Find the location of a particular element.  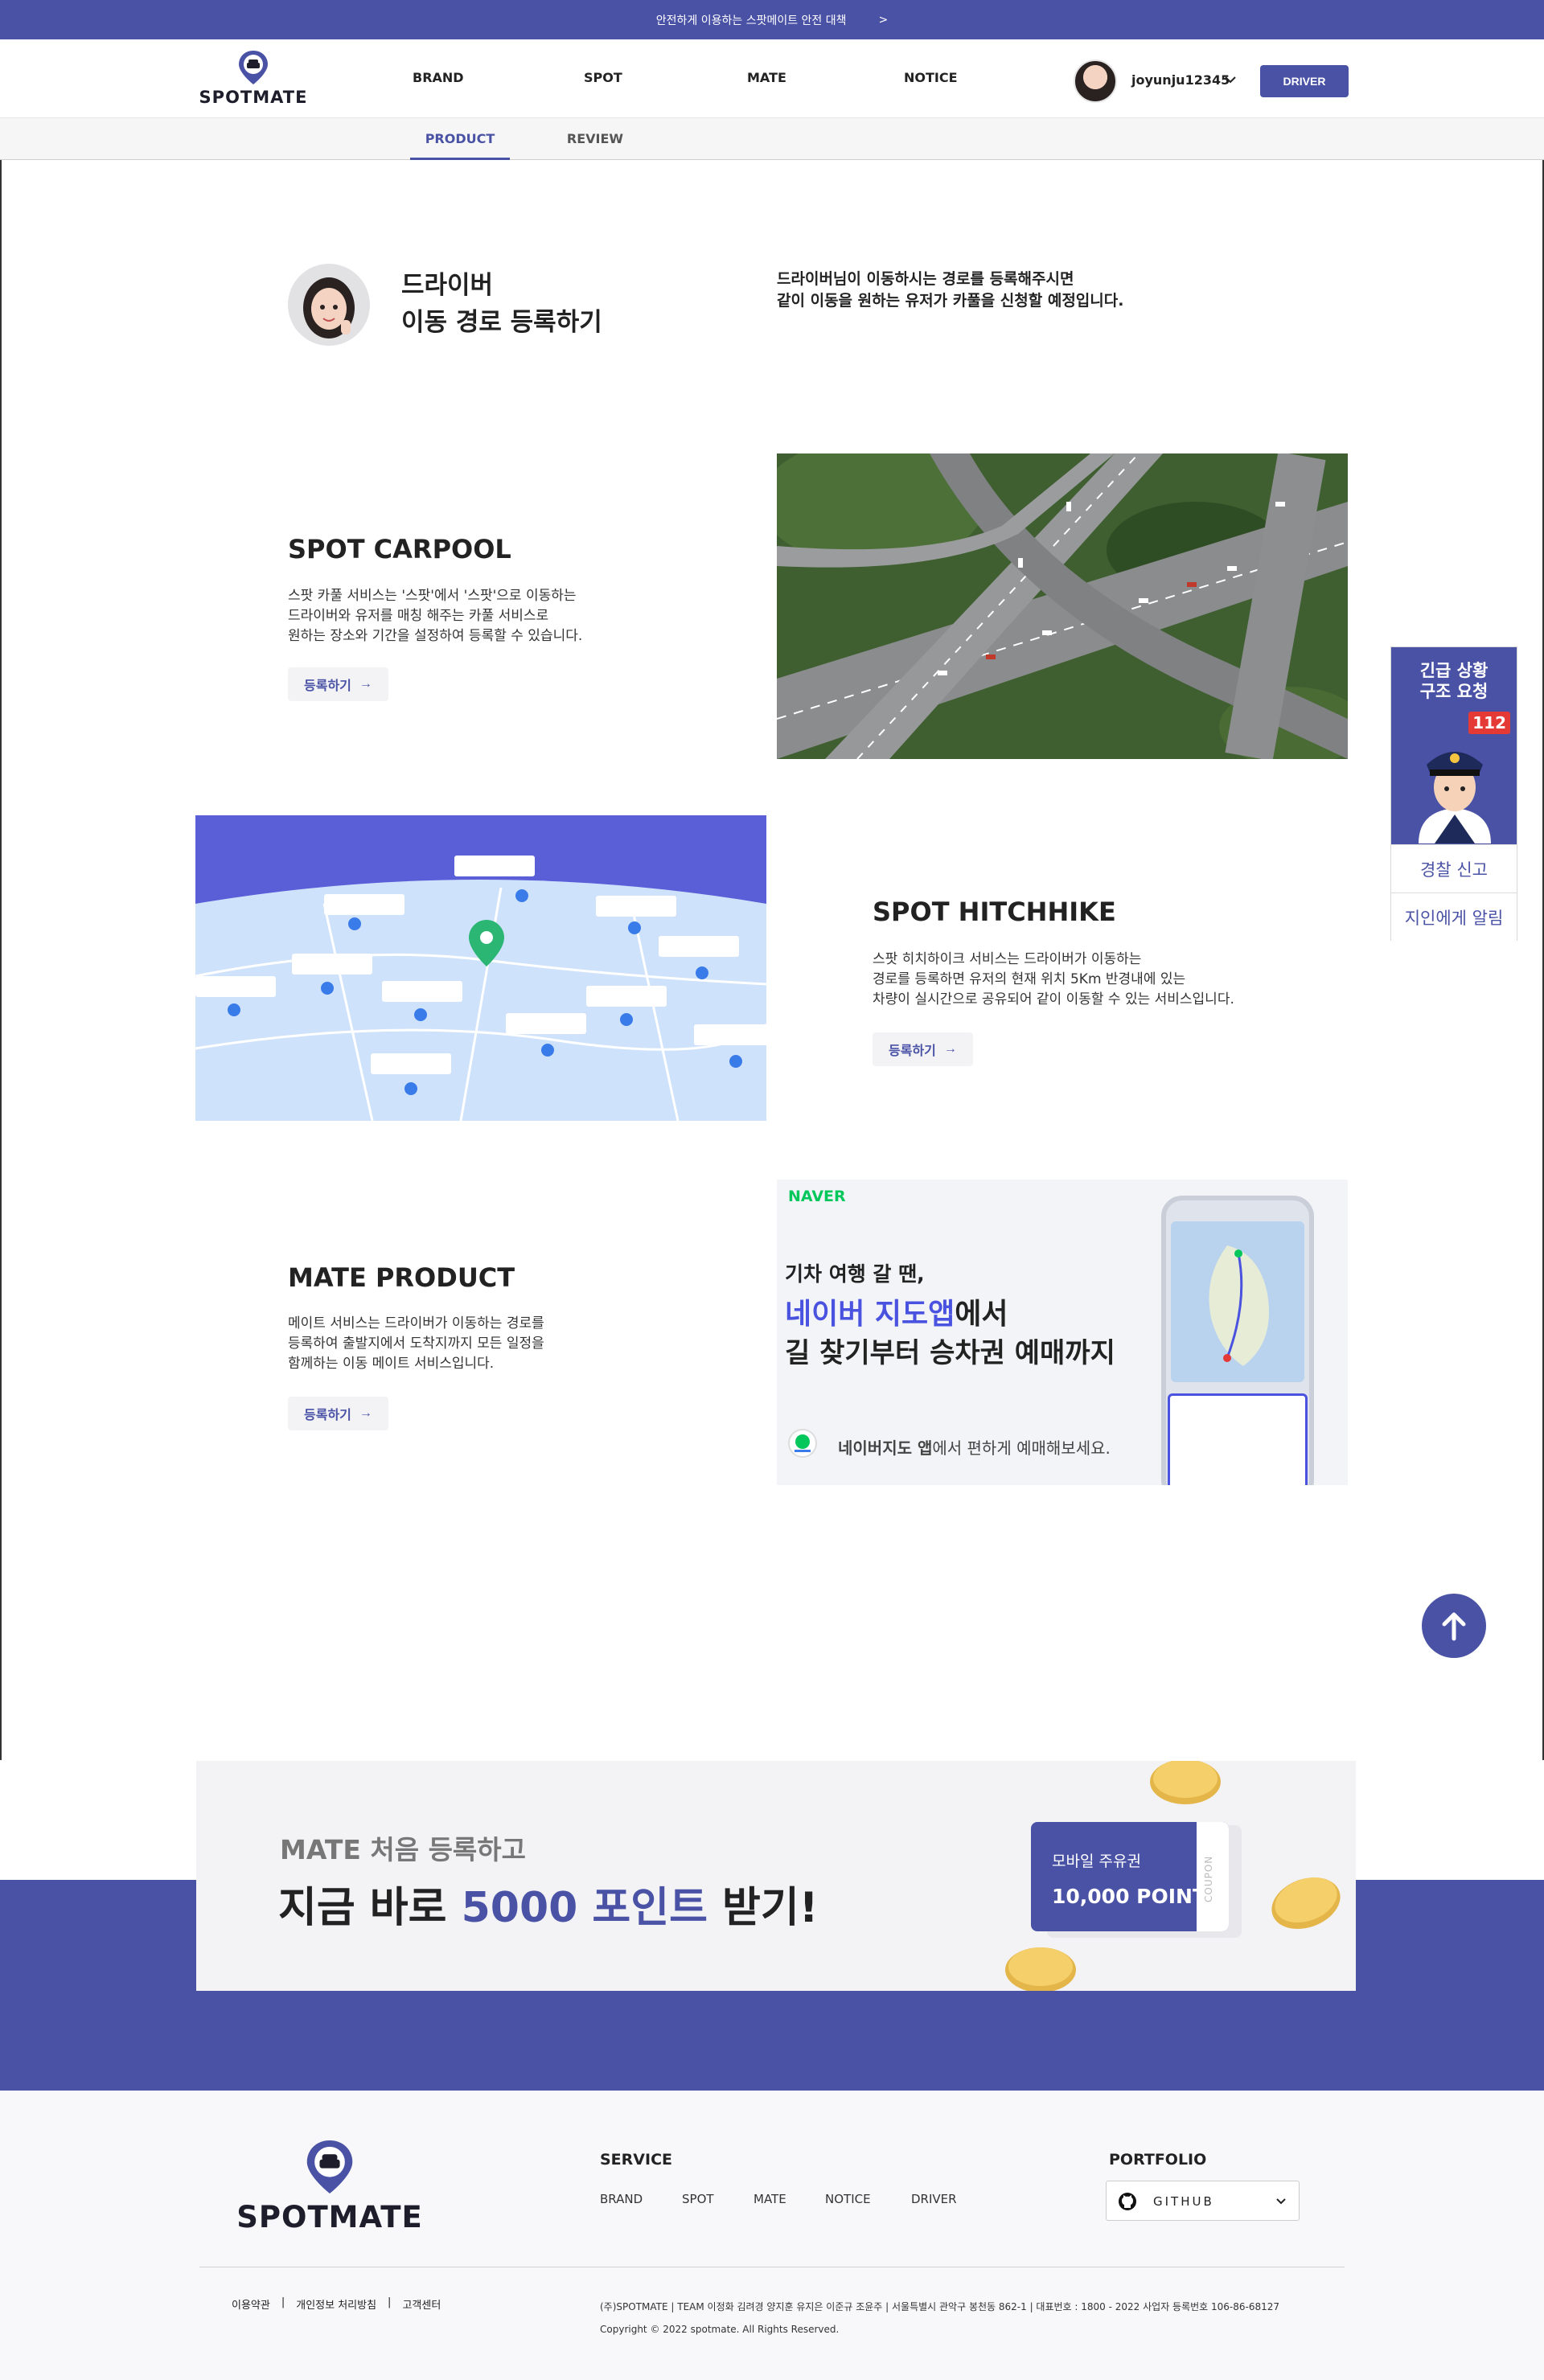

terms-link: 이용약관 is located at coordinates (251, 2304).